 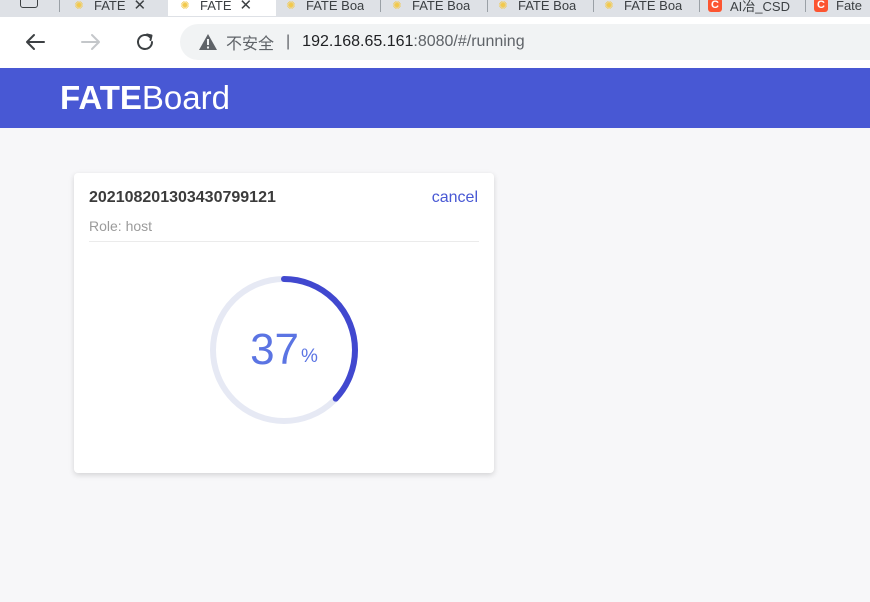 I want to click on tab-actions-icon, so click(x=29, y=4).